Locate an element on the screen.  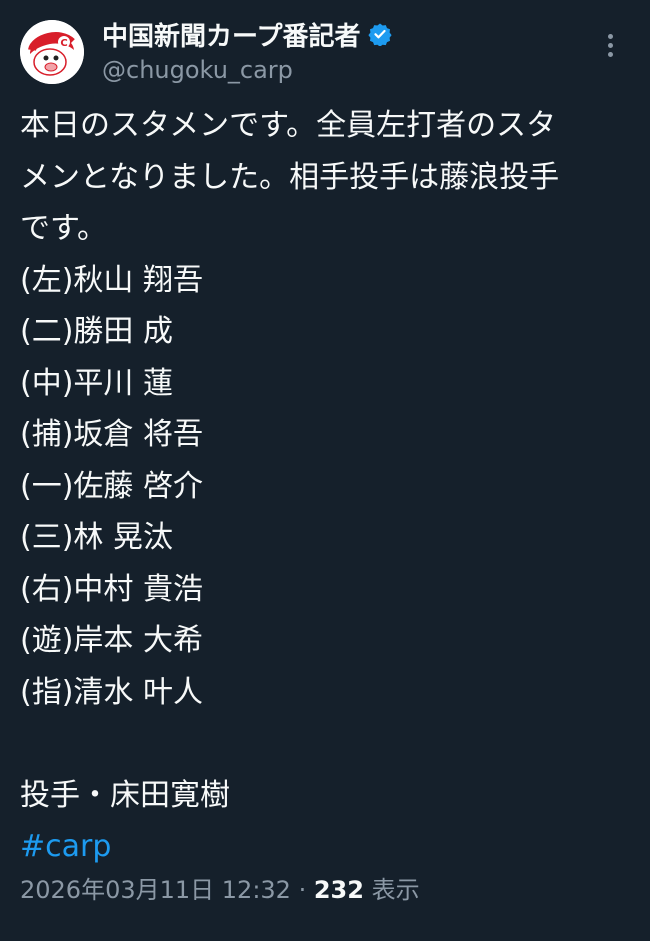
lineup-item: (指)清水 叶人 is located at coordinates (111, 692).